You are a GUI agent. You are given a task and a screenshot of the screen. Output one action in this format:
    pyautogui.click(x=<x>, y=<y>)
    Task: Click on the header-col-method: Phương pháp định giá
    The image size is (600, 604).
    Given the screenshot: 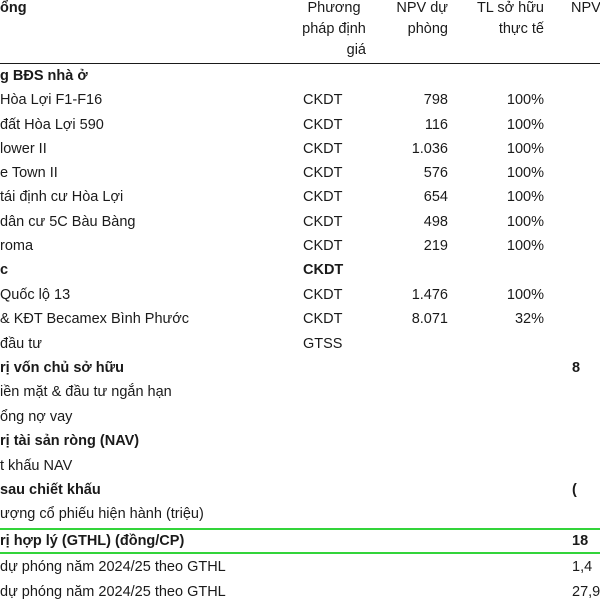 What is the action you would take?
    pyautogui.click(x=334, y=30)
    